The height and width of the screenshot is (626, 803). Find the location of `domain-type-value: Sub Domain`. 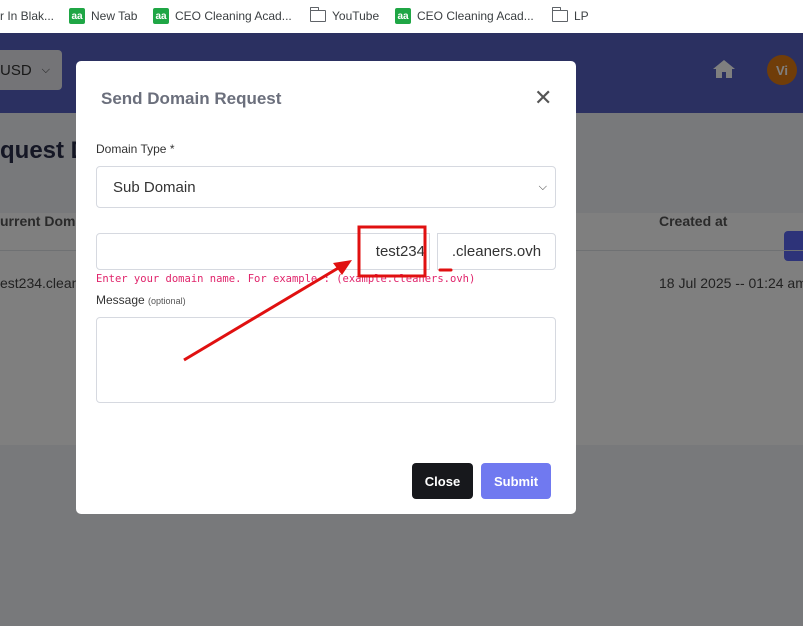

domain-type-value: Sub Domain is located at coordinates (154, 187).